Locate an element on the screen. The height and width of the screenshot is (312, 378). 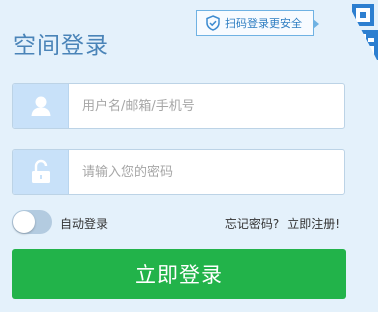
login-button: 立即登录 is located at coordinates (179, 274).